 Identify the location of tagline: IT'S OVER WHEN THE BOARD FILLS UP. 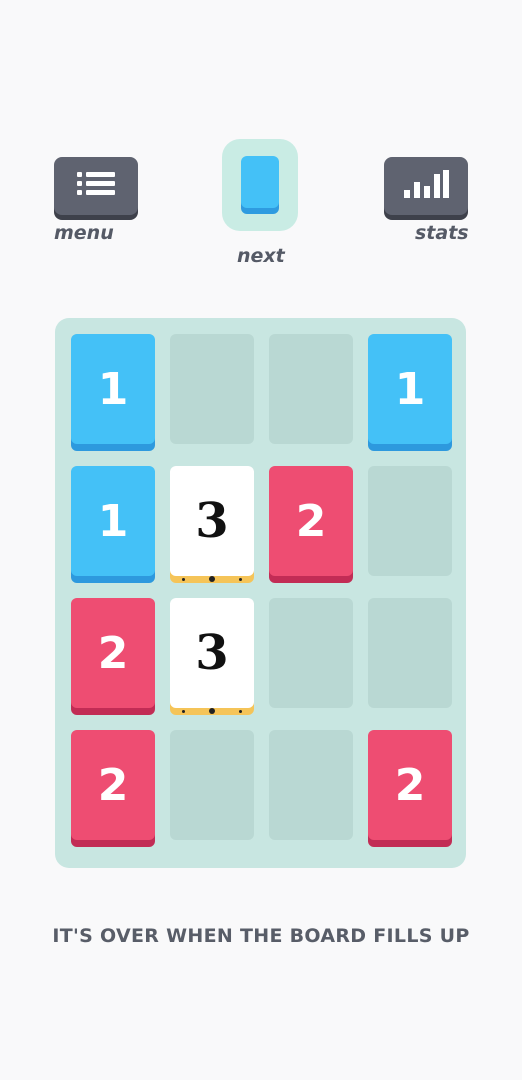
(261, 936).